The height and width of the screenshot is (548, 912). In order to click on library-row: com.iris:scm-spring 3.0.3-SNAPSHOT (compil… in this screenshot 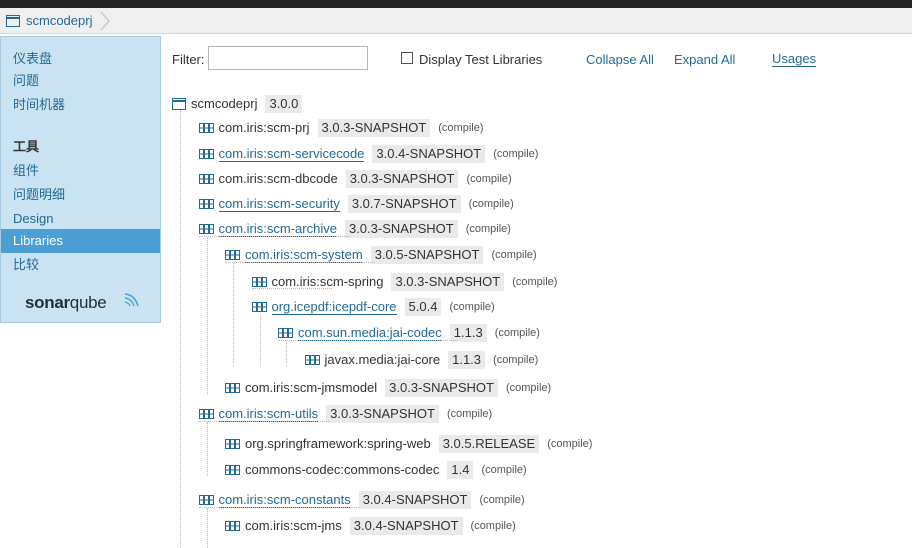, I will do `click(404, 282)`.